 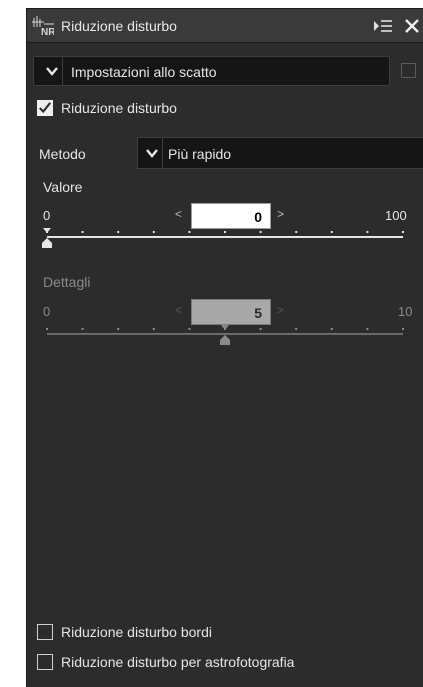 I want to click on noise-reduction-label: Riduzione disturbo, so click(x=119, y=108).